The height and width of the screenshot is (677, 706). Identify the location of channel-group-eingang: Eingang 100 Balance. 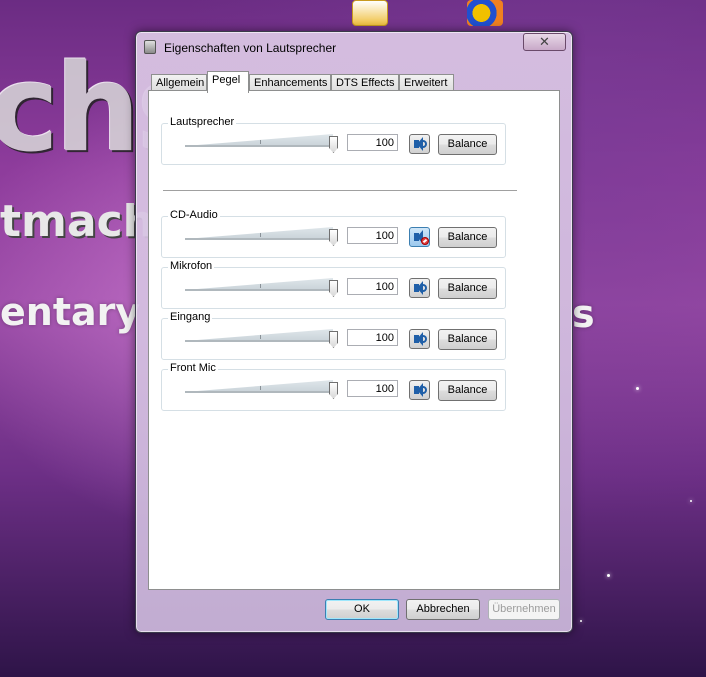
(333, 335).